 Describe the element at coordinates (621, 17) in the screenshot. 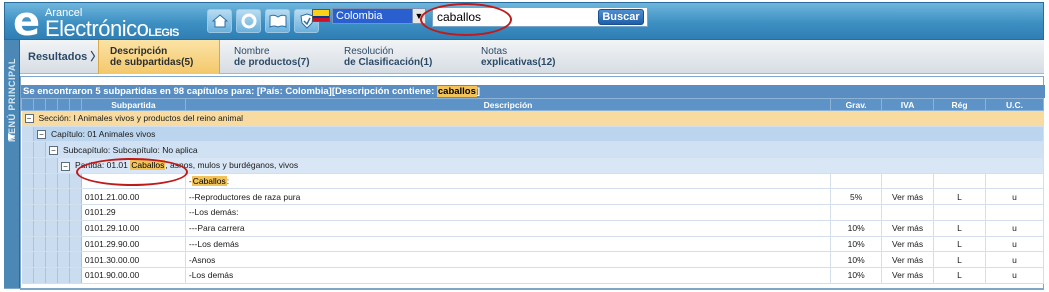

I see `search-button: Buscar` at that location.